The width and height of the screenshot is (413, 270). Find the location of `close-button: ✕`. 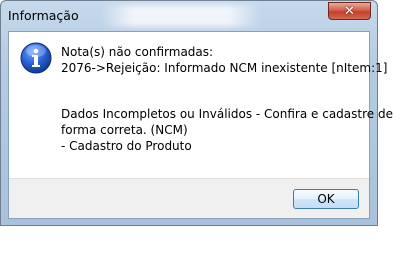

close-button: ✕ is located at coordinates (349, 11).